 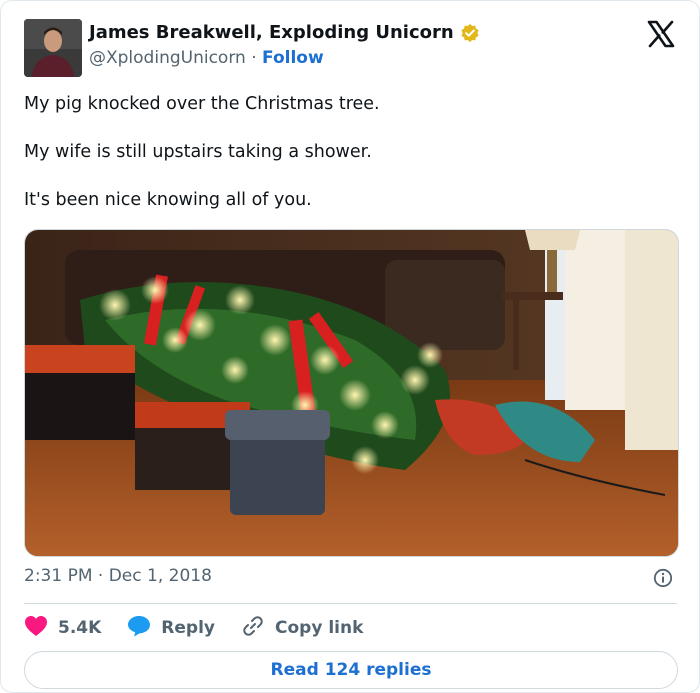 What do you see at coordinates (53, 48) in the screenshot?
I see `avatar` at bounding box center [53, 48].